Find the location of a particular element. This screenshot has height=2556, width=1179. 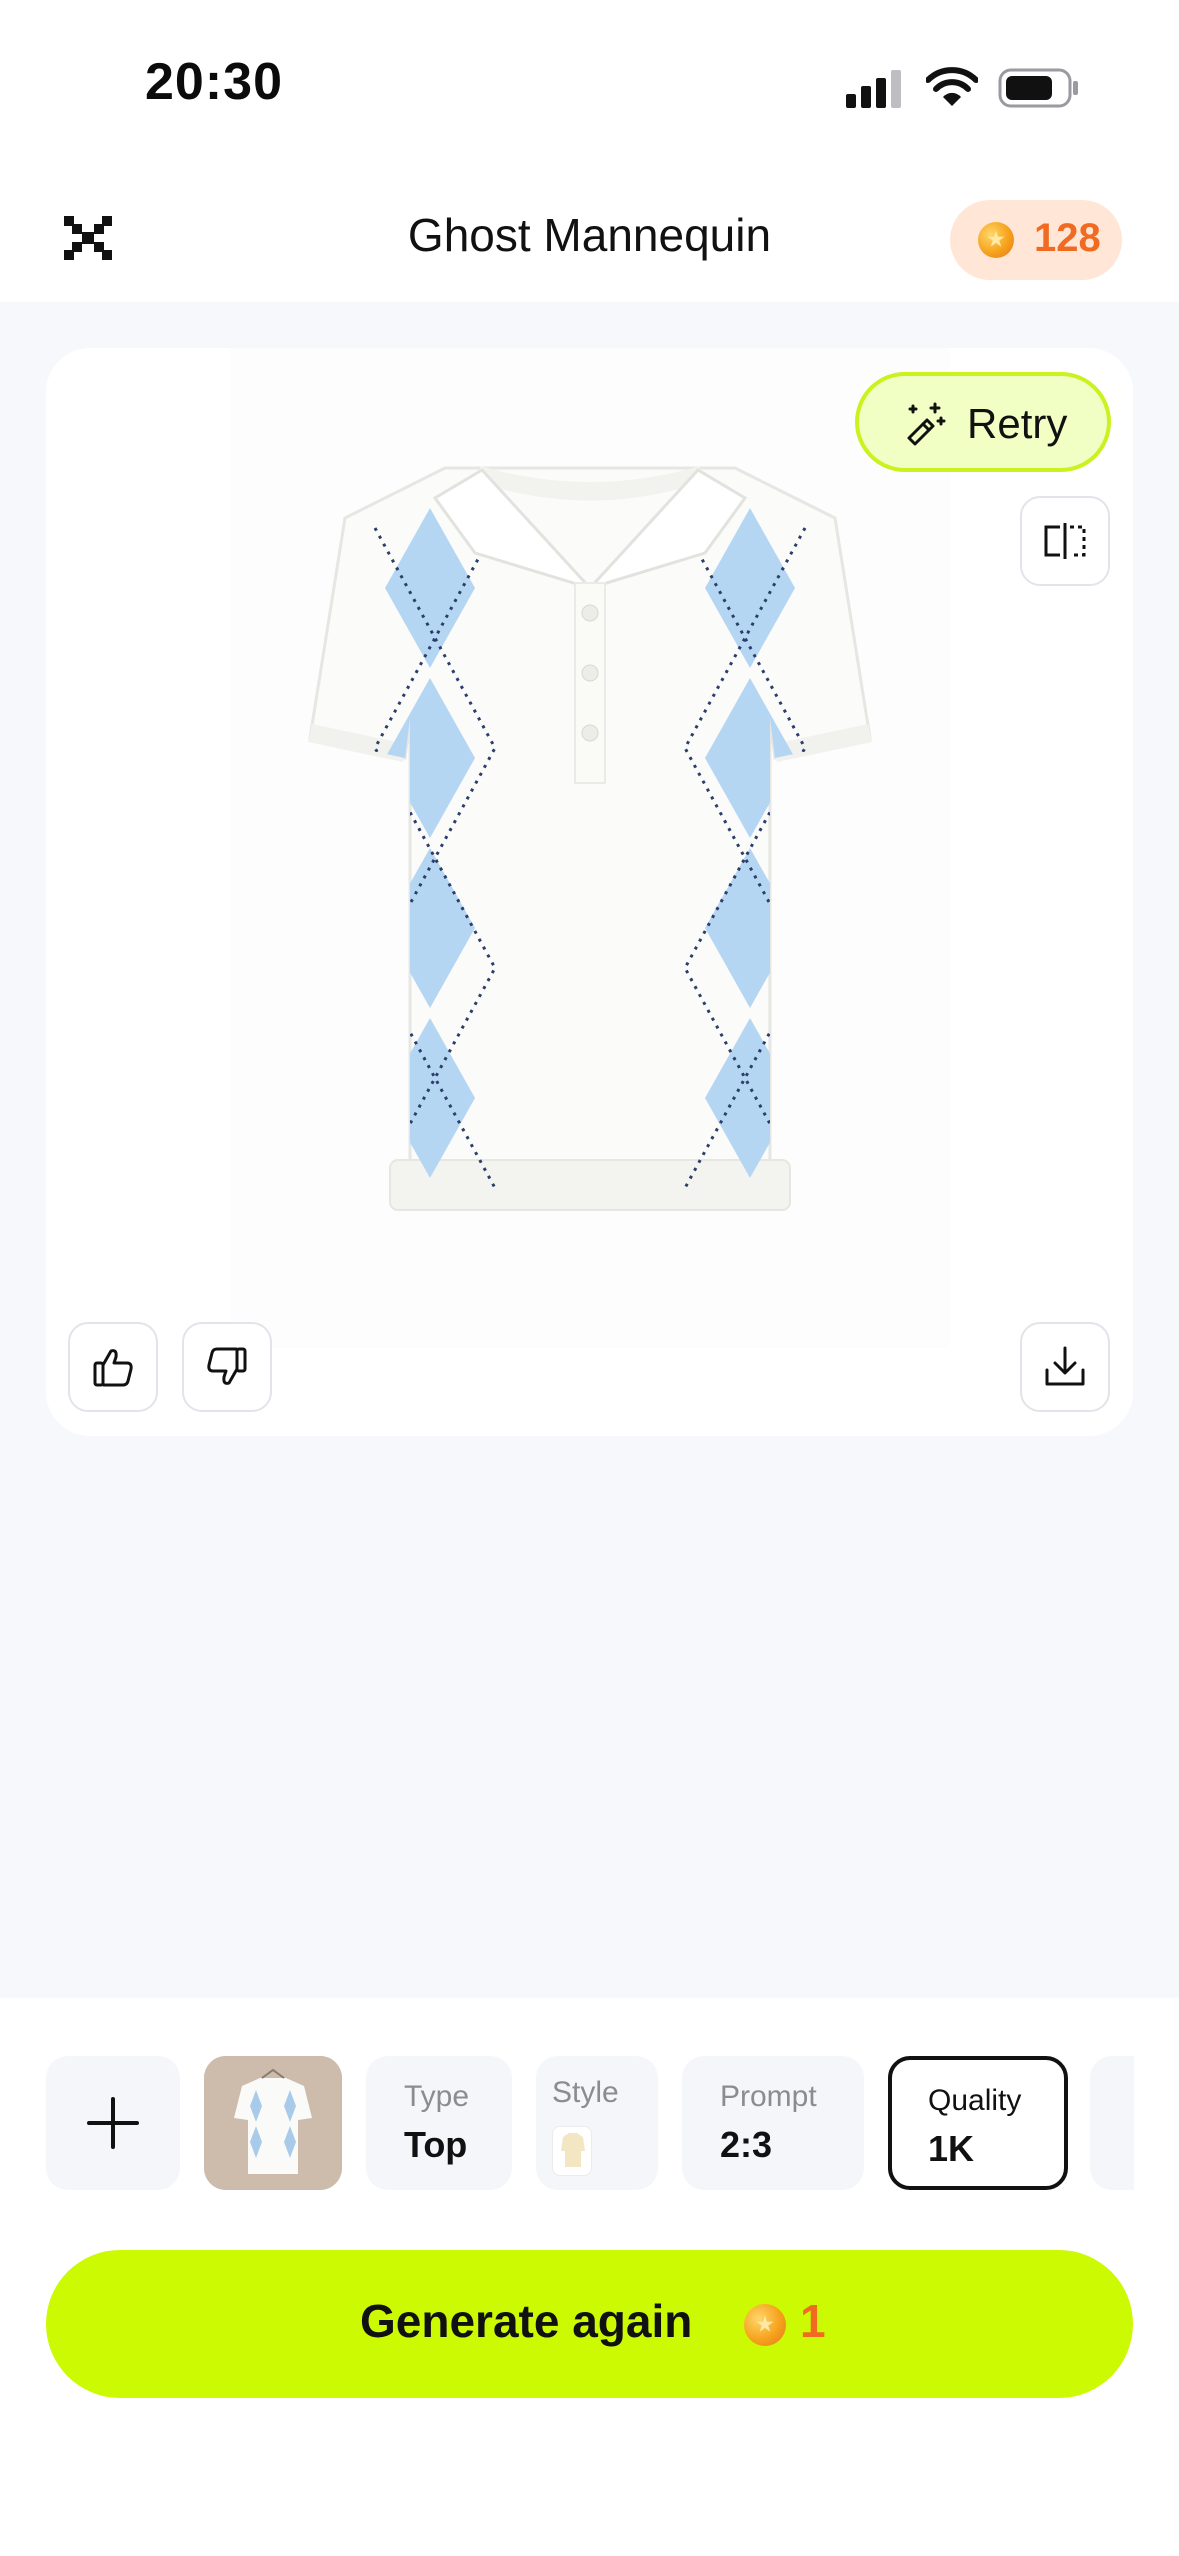

generate-again-label: Generate again is located at coordinates (526, 2321).